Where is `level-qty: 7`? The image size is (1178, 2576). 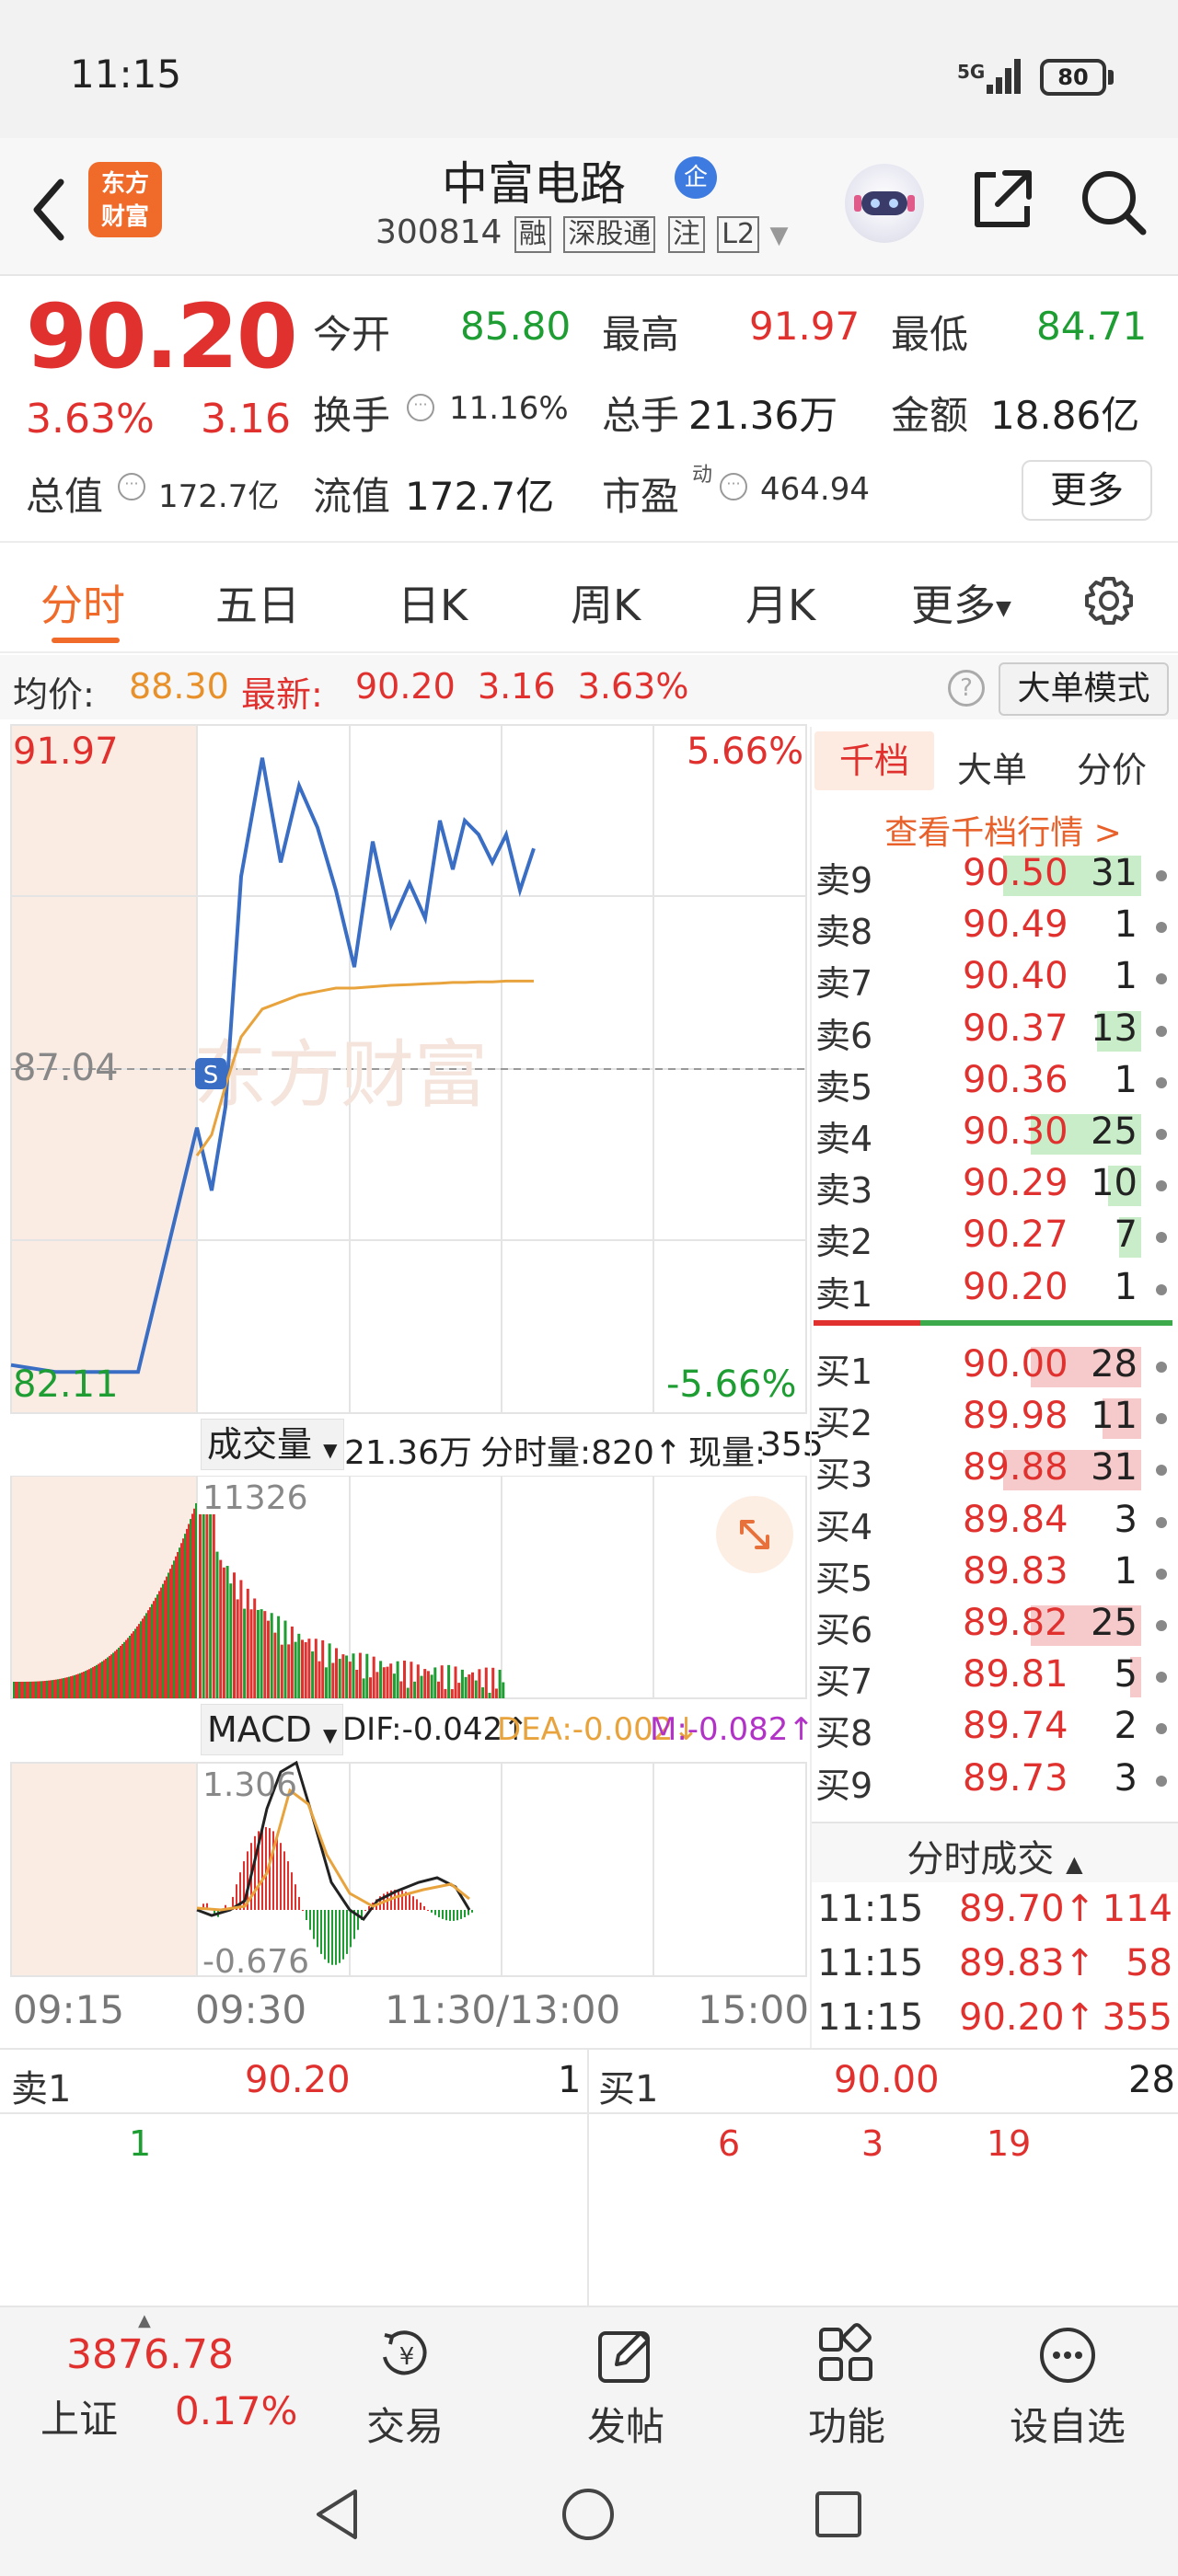
level-qty: 7 is located at coordinates (1126, 1235).